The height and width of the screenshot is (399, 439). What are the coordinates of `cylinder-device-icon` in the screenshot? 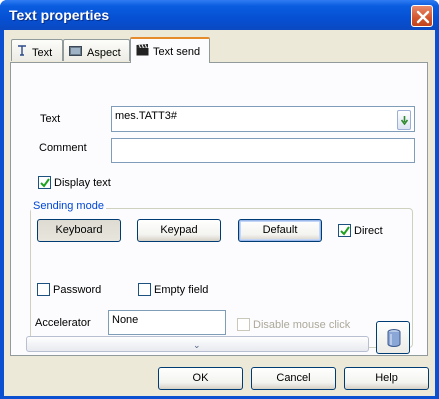 It's located at (394, 338).